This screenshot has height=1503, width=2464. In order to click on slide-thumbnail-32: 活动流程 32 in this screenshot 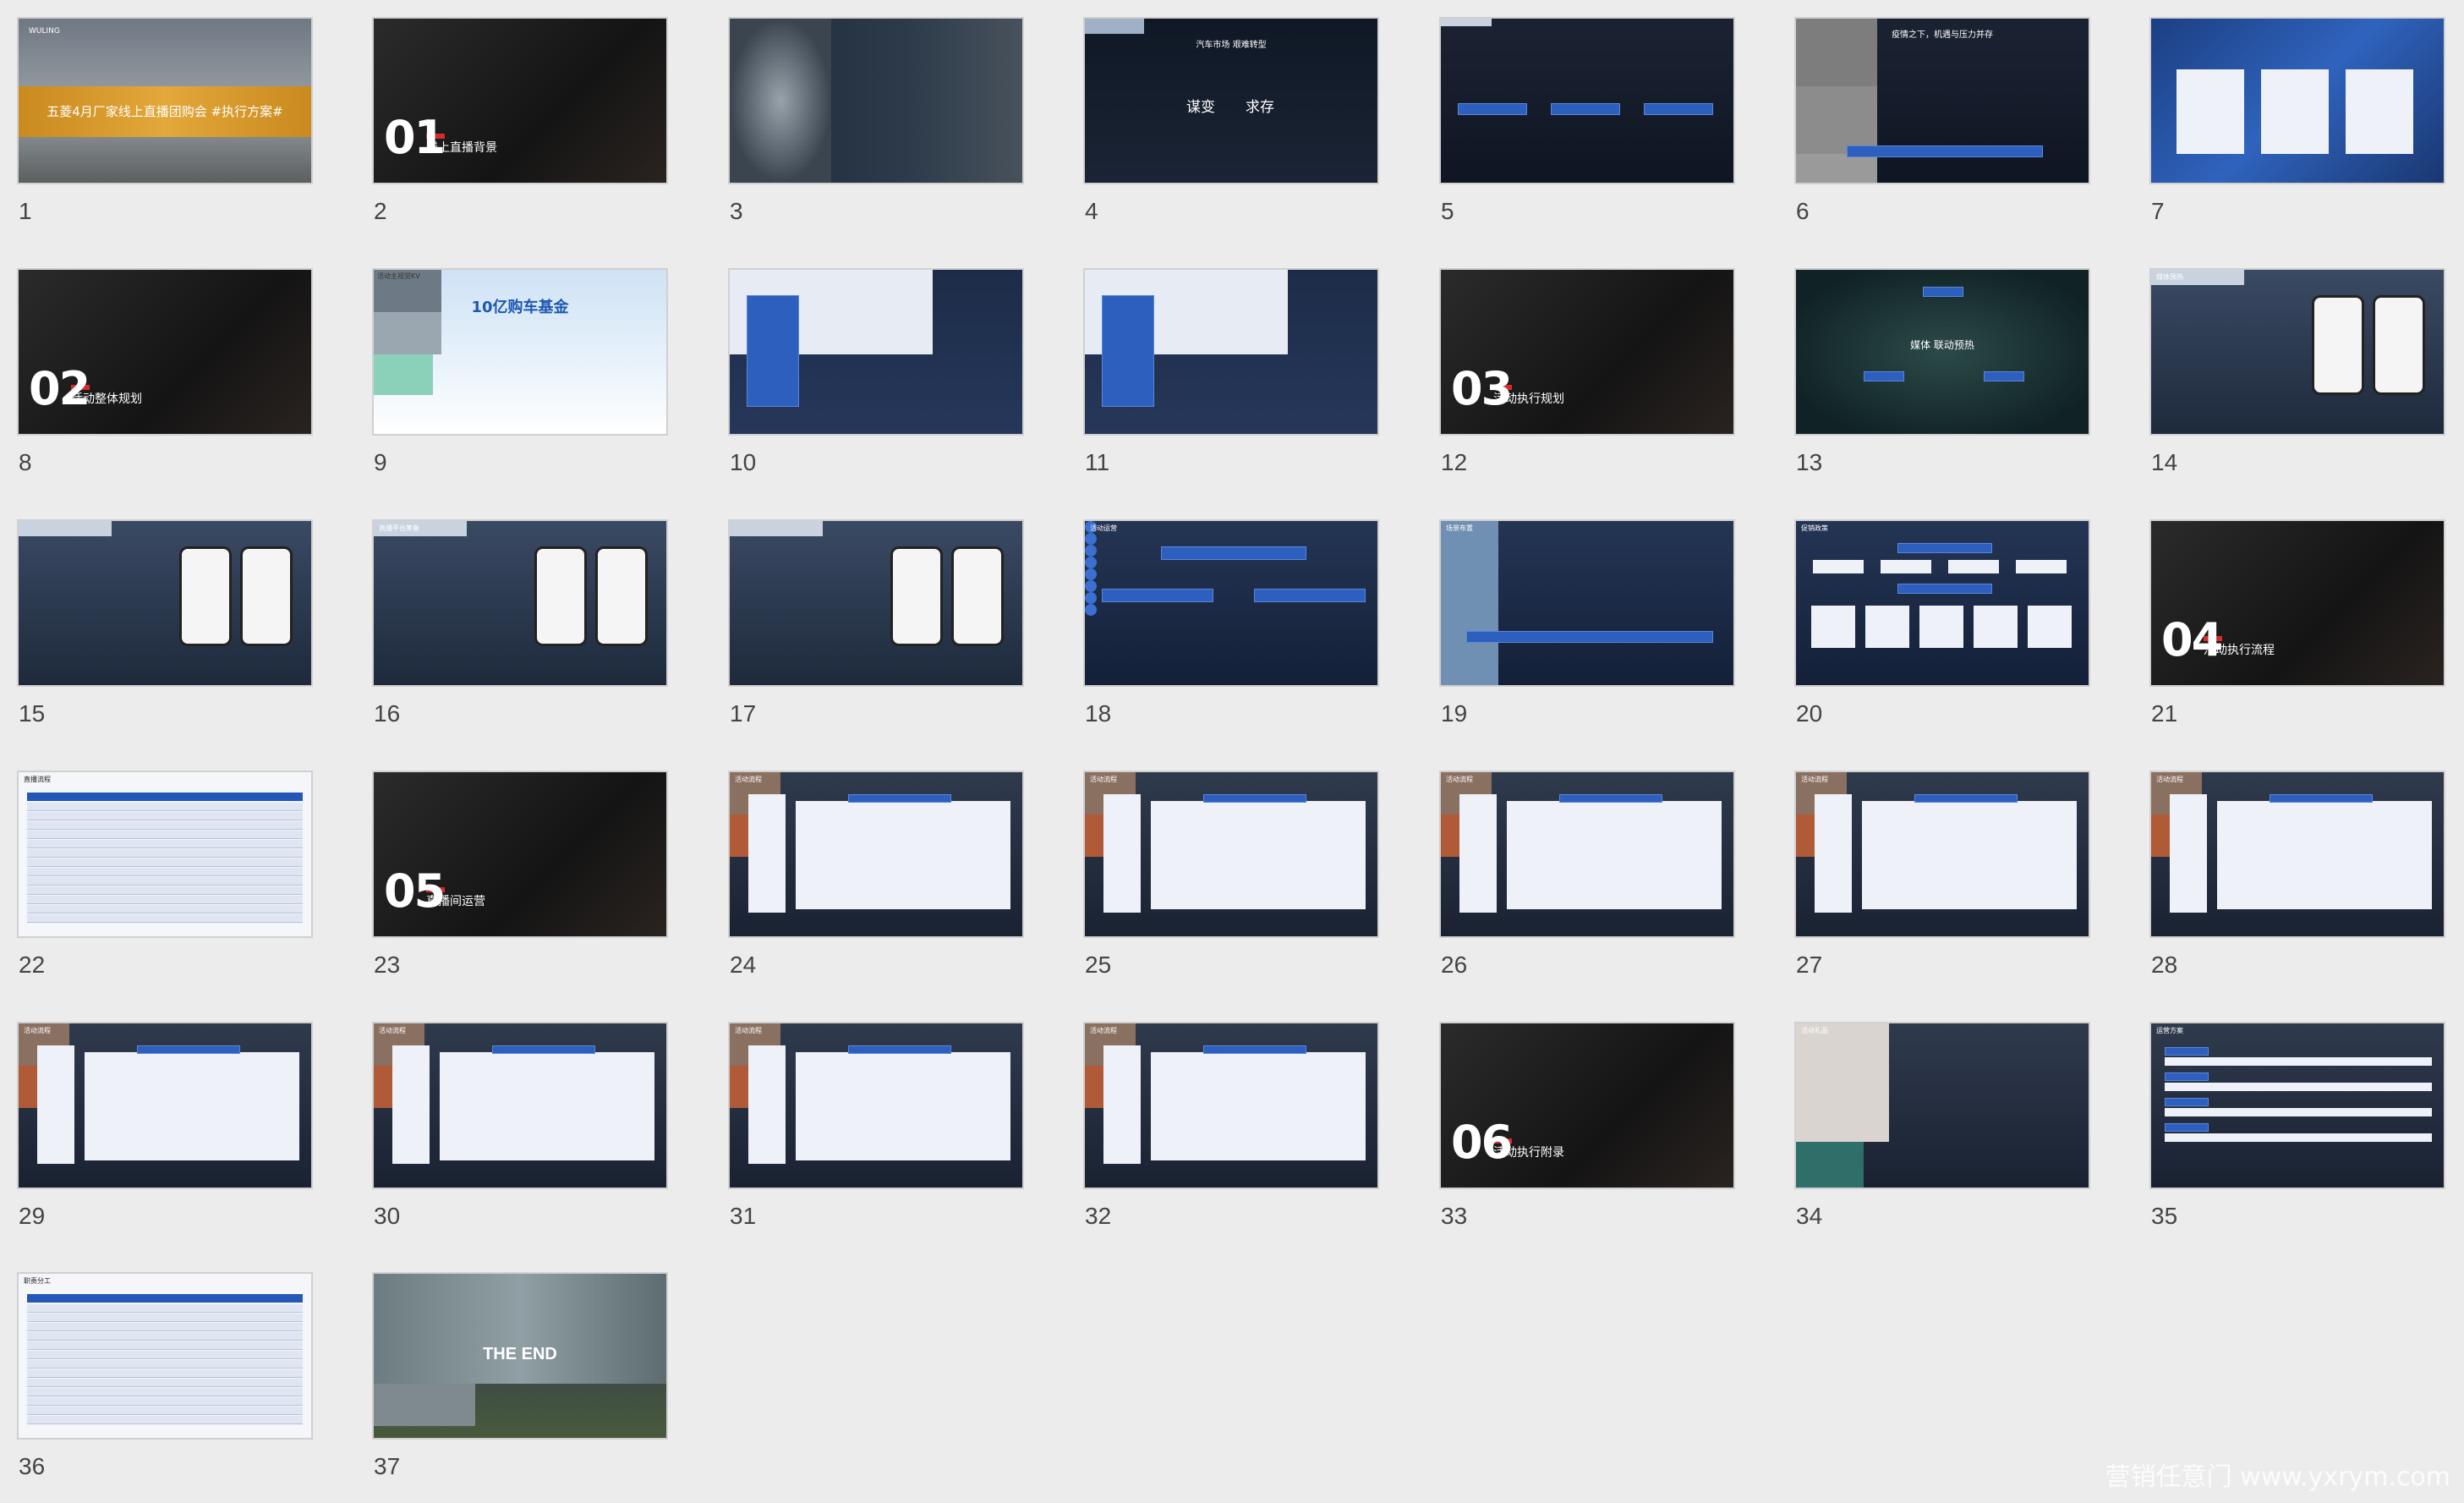, I will do `click(1231, 1132)`.